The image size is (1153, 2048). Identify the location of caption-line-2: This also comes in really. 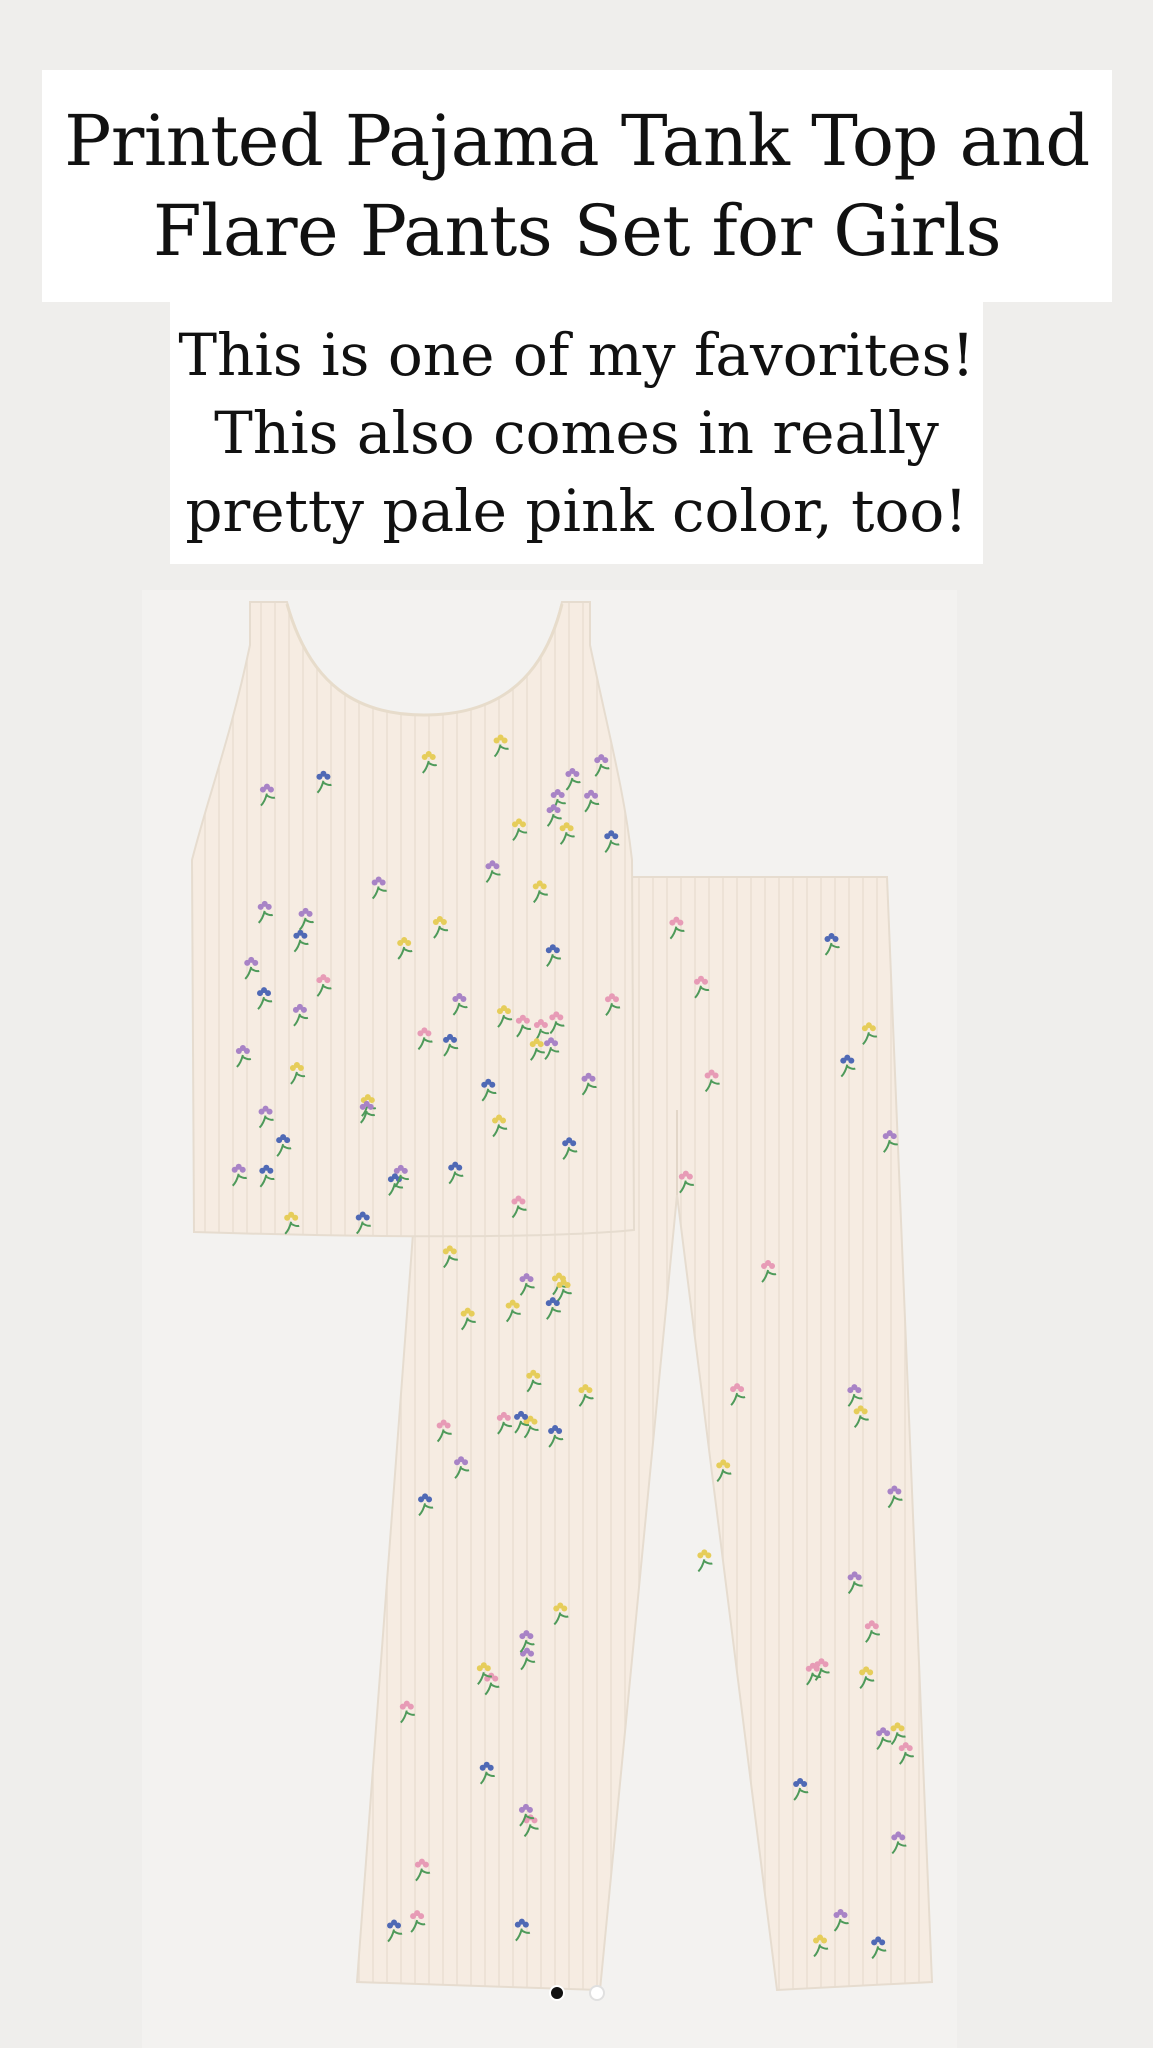
(576, 433).